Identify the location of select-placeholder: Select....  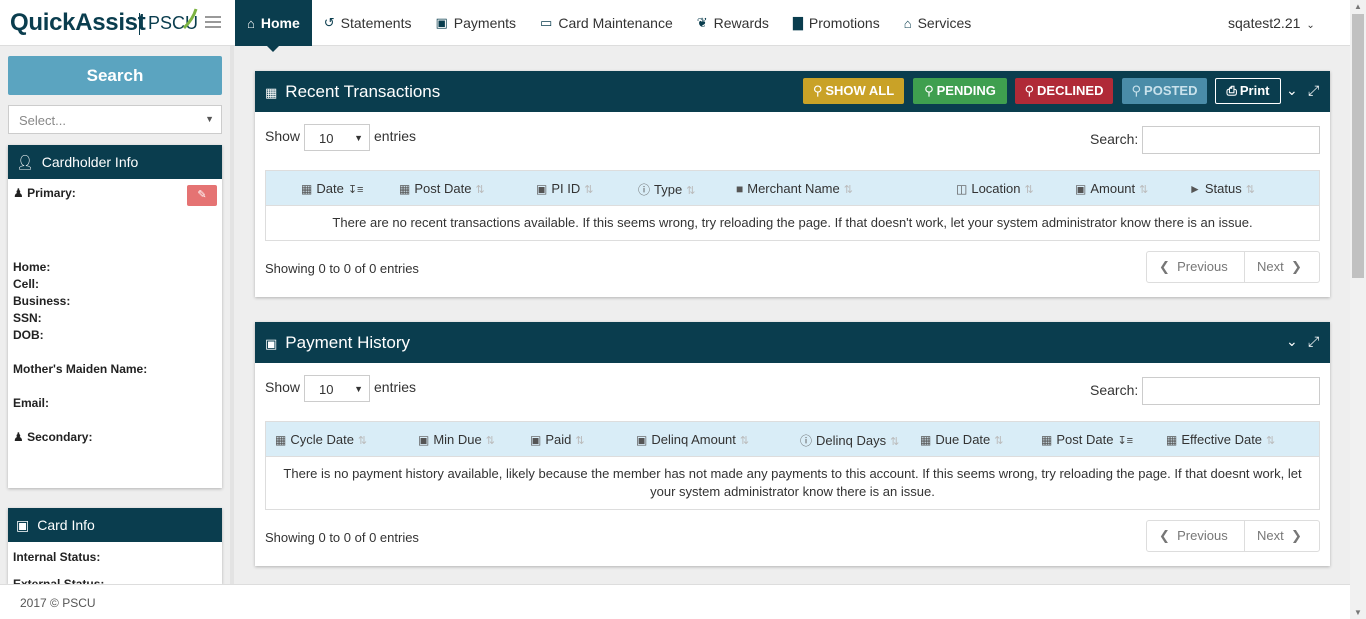
(42, 120).